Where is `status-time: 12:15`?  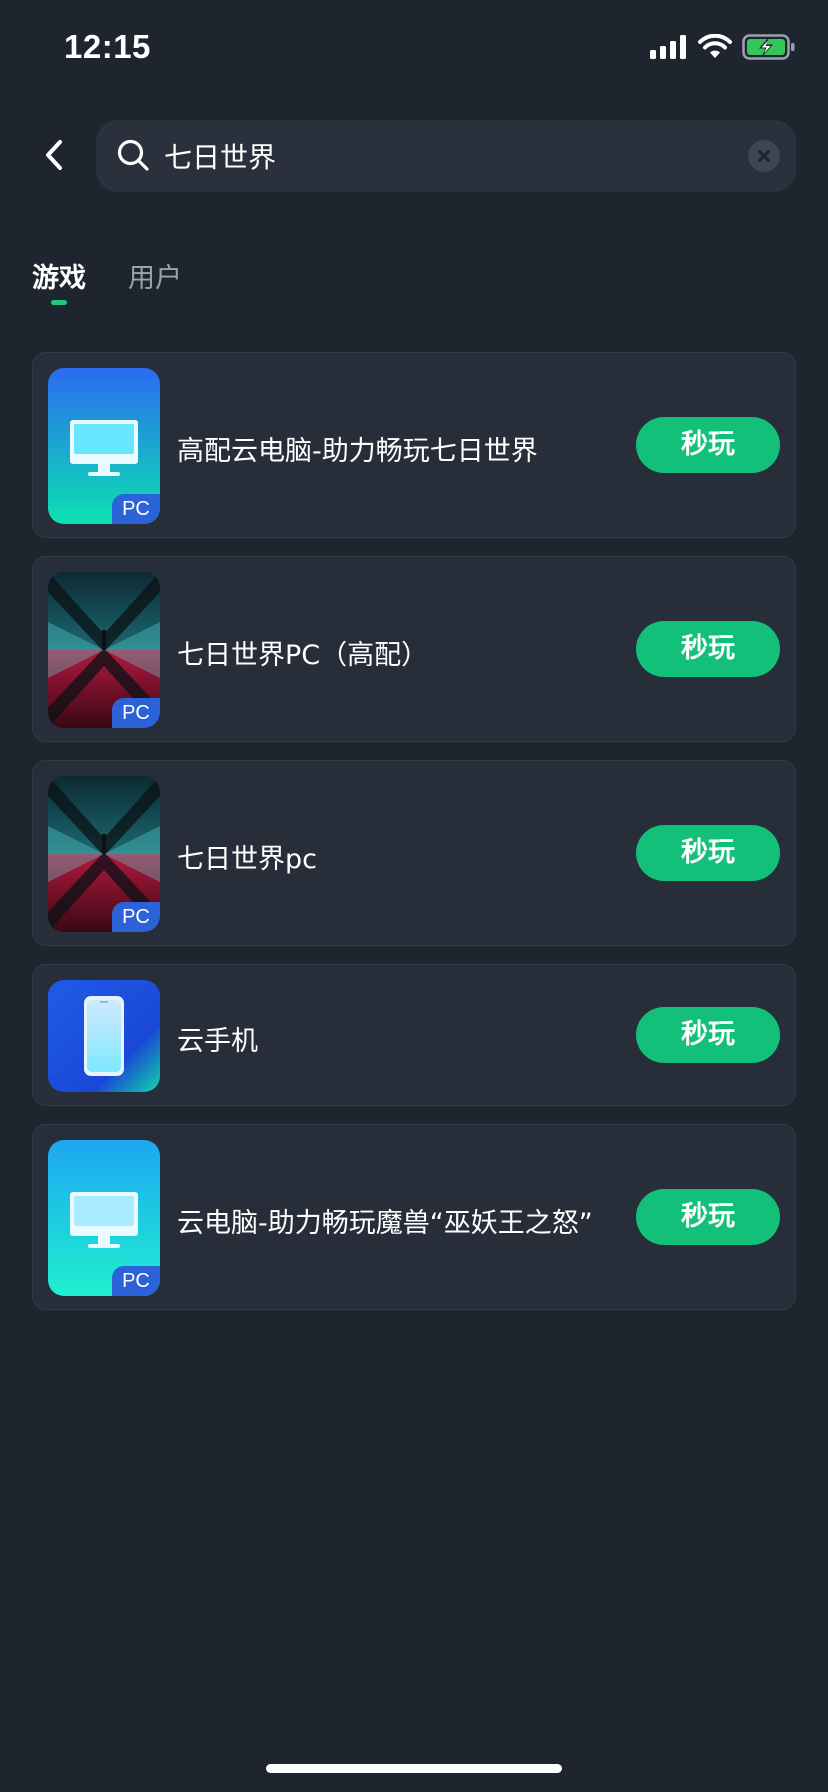 status-time: 12:15 is located at coordinates (107, 46).